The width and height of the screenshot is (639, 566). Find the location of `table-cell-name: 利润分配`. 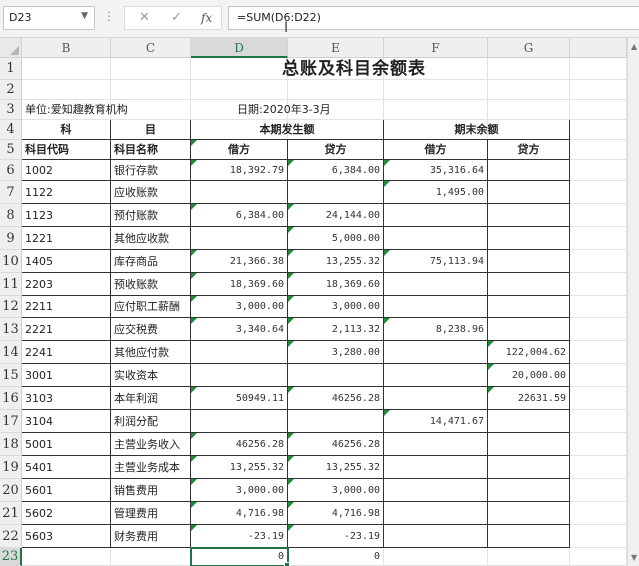

table-cell-name: 利润分配 is located at coordinates (151, 421).